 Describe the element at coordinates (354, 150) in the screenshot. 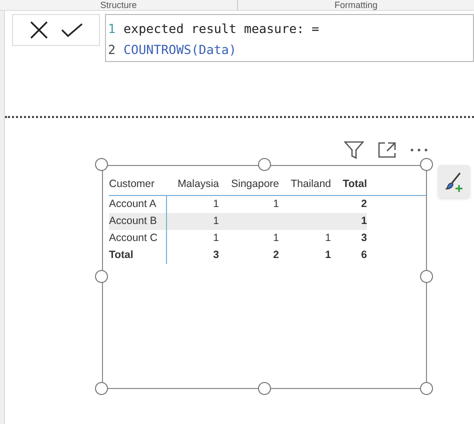

I see `filter-icon` at that location.